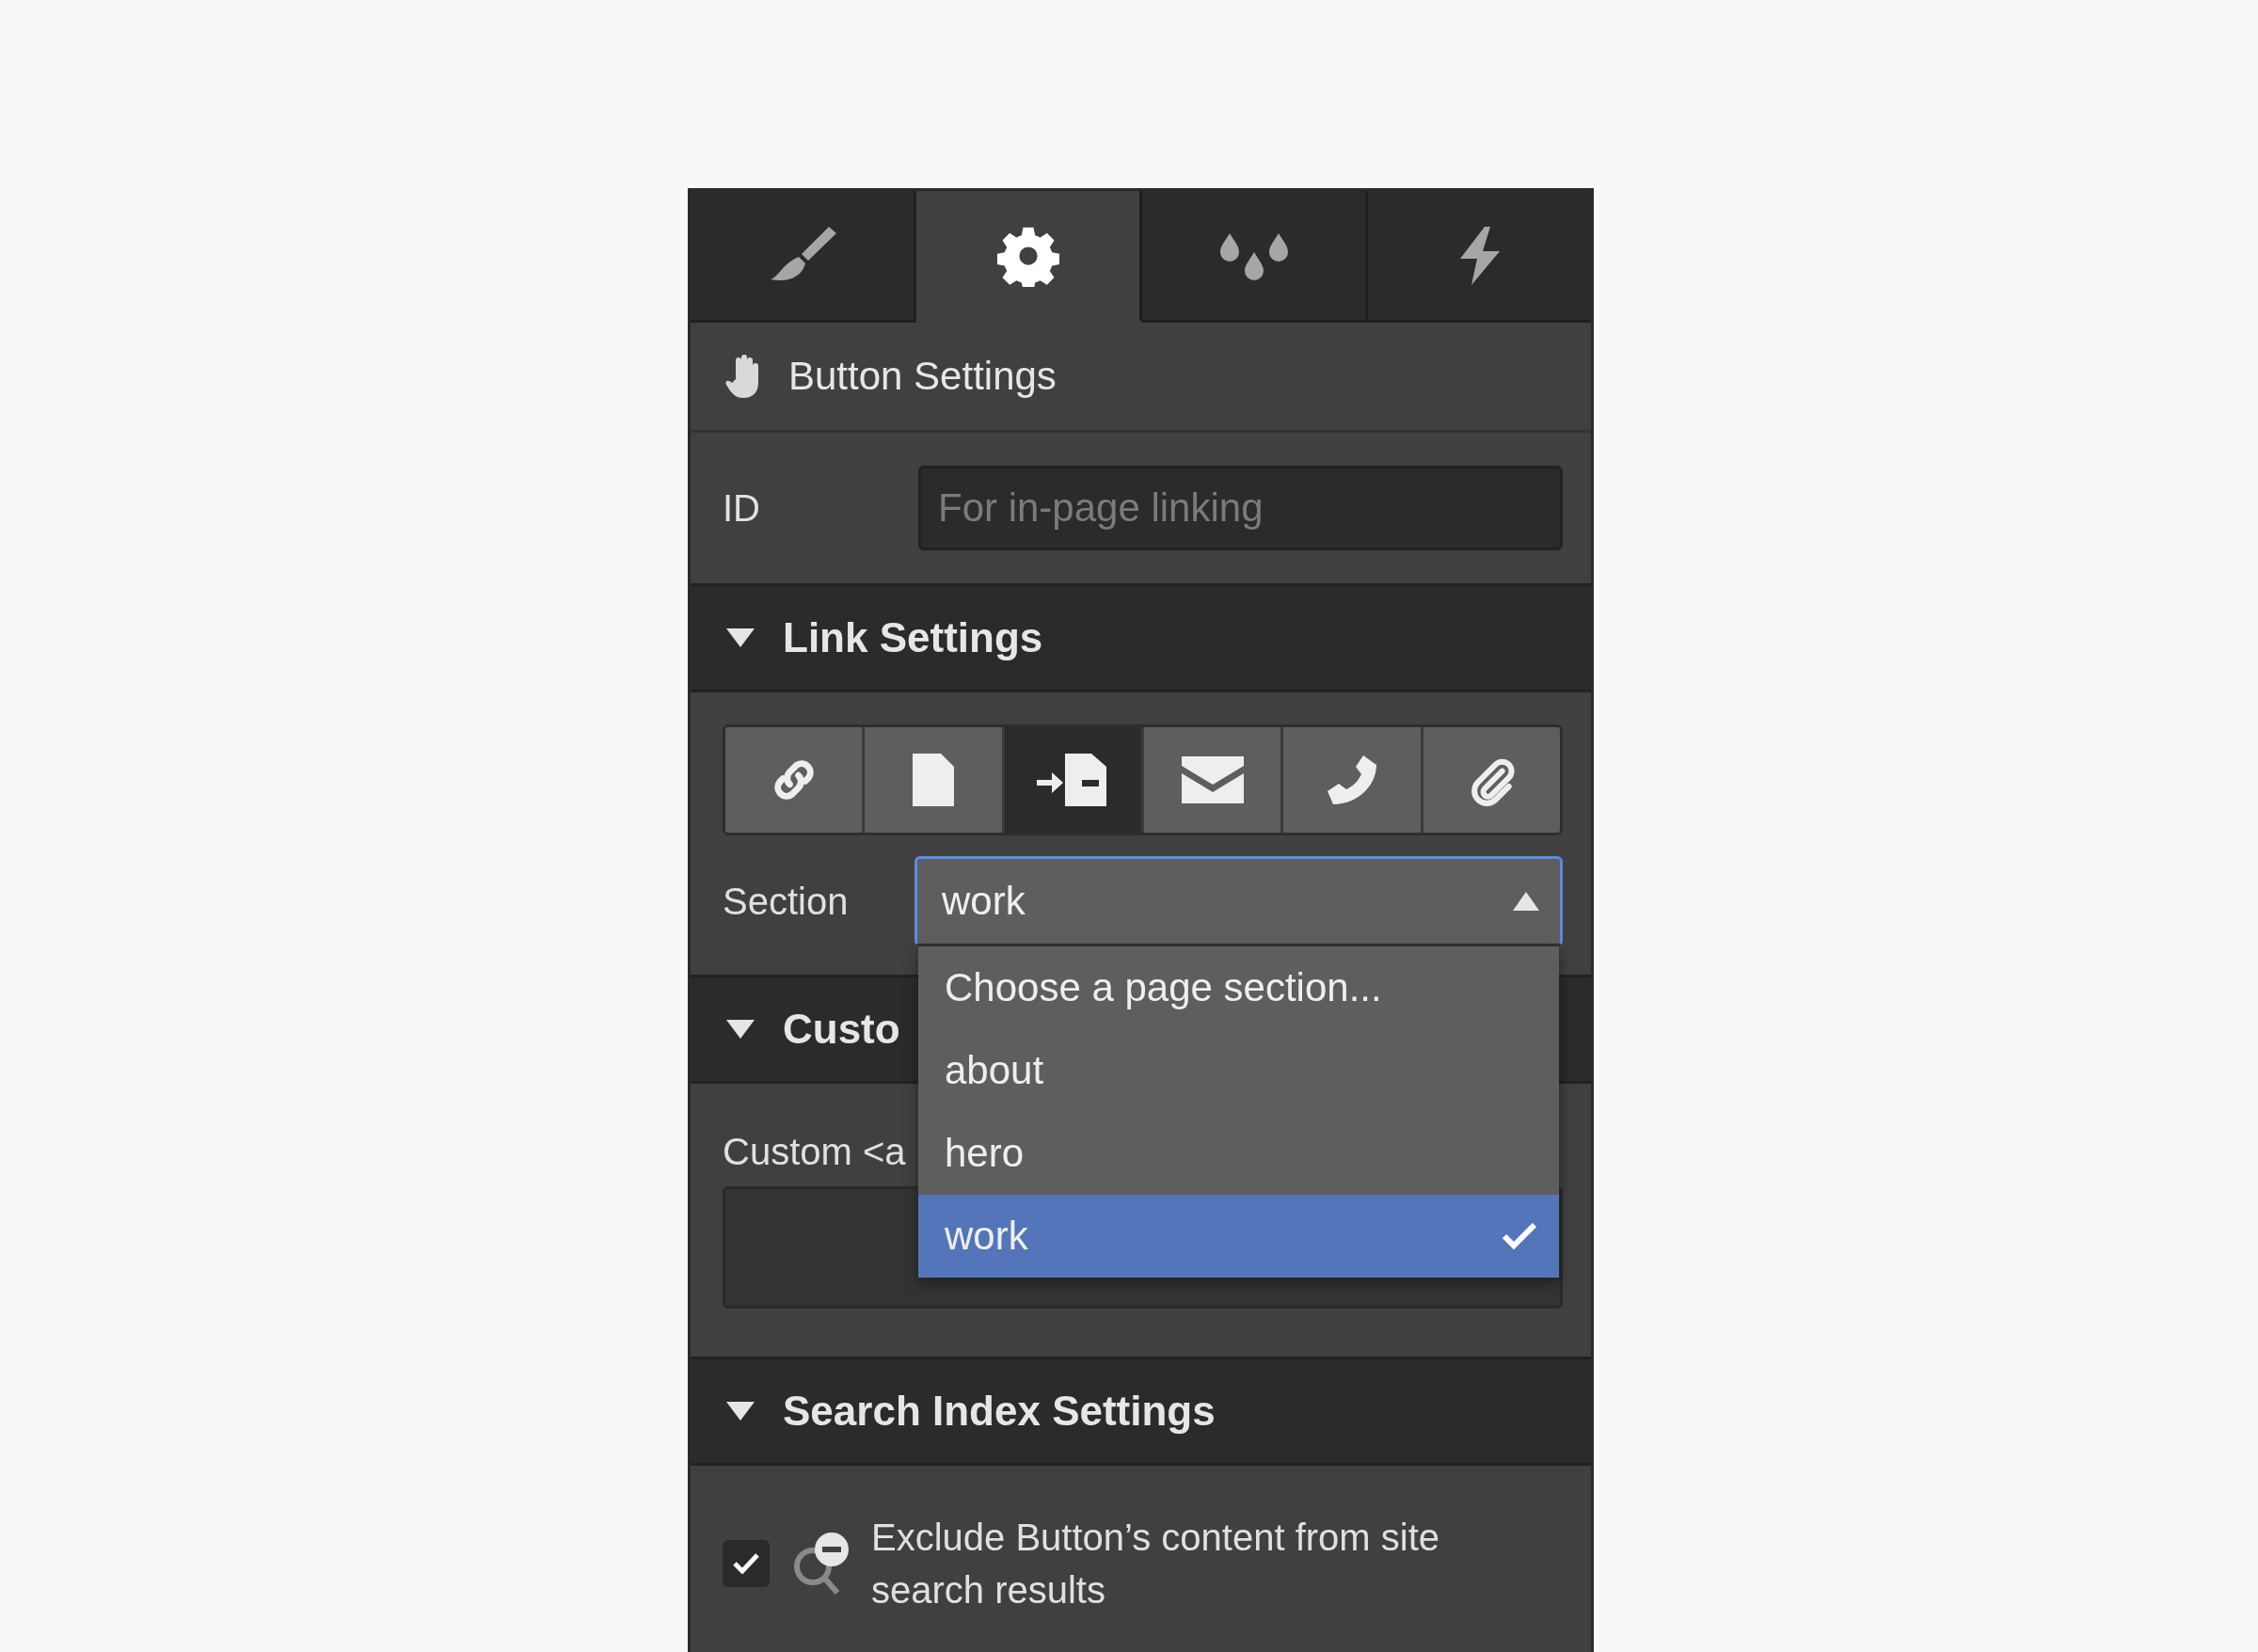 Image resolution: width=2258 pixels, height=1652 pixels. Describe the element at coordinates (742, 508) in the screenshot. I see `id-label: ID` at that location.